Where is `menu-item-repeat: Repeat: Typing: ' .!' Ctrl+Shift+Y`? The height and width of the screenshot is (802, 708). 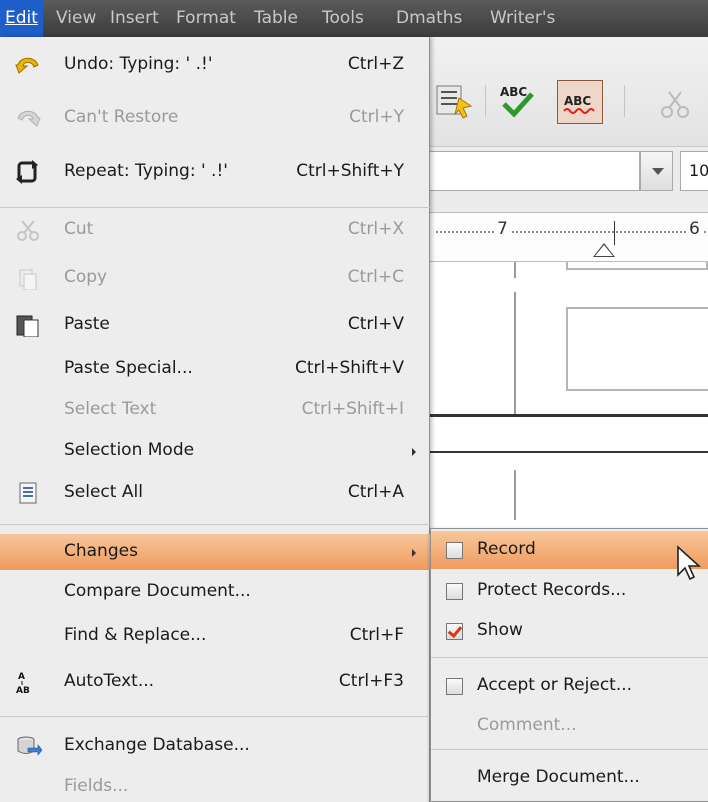 menu-item-repeat: Repeat: Typing: ' .!' Ctrl+Shift+Y is located at coordinates (215, 172).